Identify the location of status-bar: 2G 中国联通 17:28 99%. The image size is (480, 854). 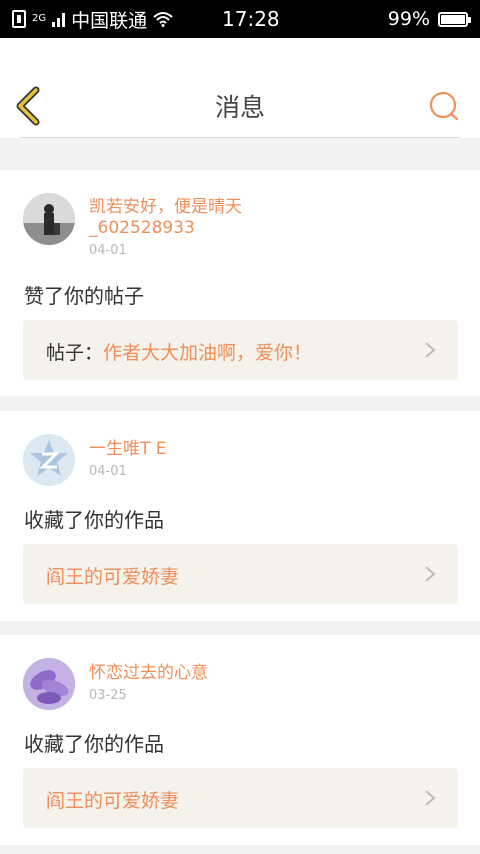
(240, 19).